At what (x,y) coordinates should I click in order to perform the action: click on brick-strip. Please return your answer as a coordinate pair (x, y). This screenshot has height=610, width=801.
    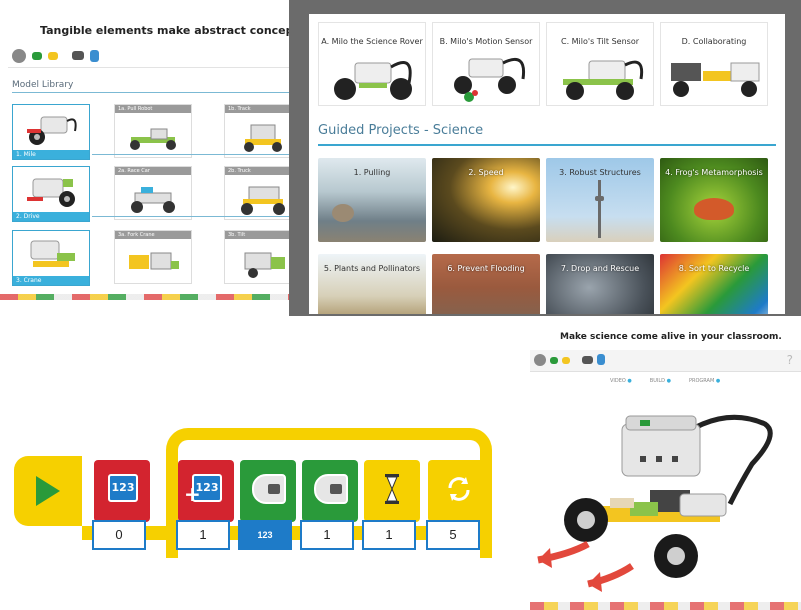
    Looking at the image, I should click on (152, 297).